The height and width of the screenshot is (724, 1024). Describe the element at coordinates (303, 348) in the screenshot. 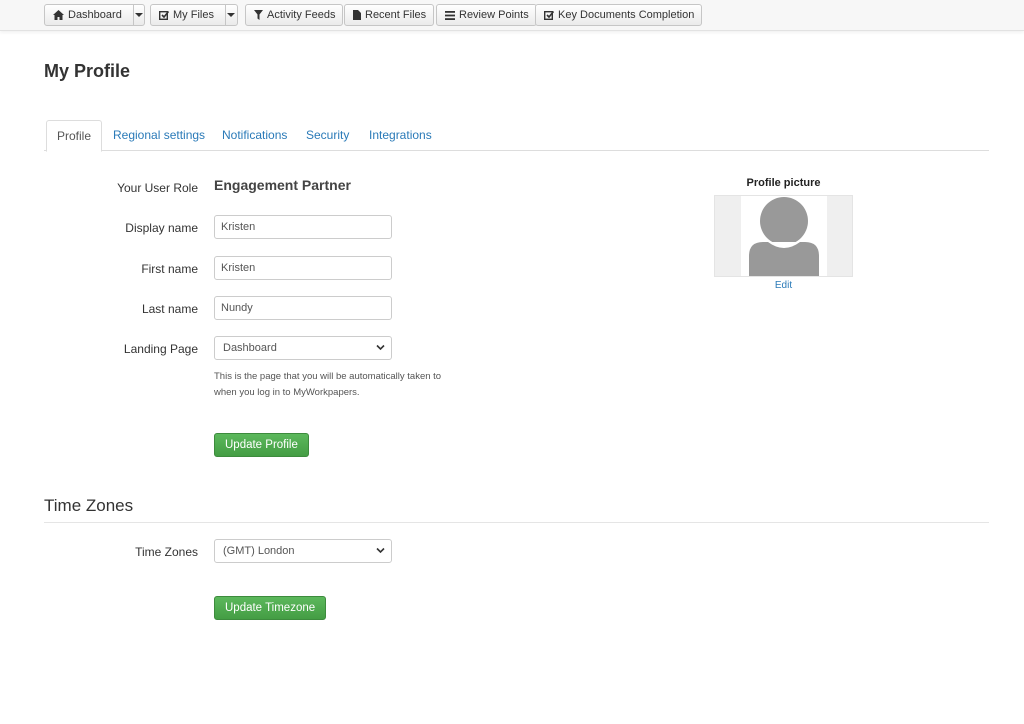

I see `landing-page-select: Dashboard` at that location.